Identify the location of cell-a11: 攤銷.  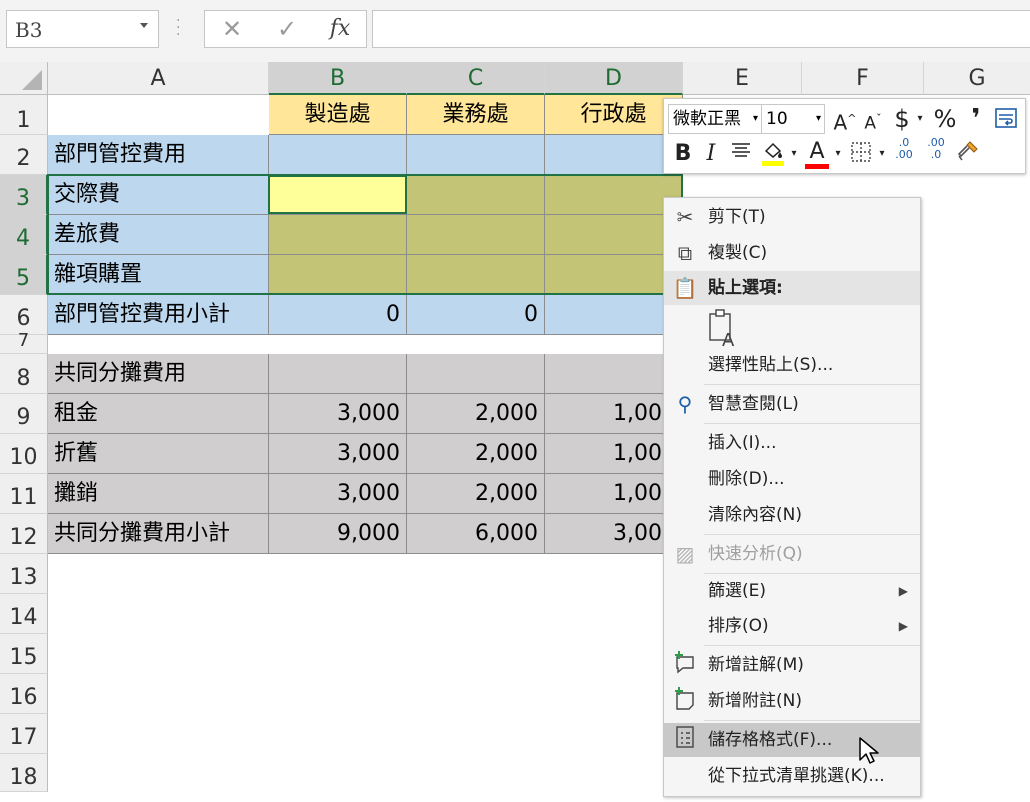
(158, 494).